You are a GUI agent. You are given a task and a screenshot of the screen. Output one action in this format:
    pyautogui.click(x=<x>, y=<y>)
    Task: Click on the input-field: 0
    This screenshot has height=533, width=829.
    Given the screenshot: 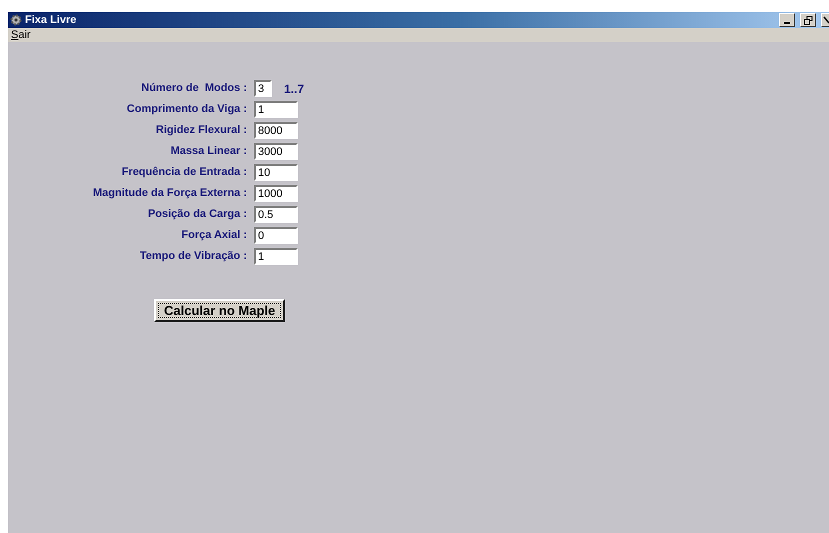 What is the action you would take?
    pyautogui.click(x=276, y=235)
    